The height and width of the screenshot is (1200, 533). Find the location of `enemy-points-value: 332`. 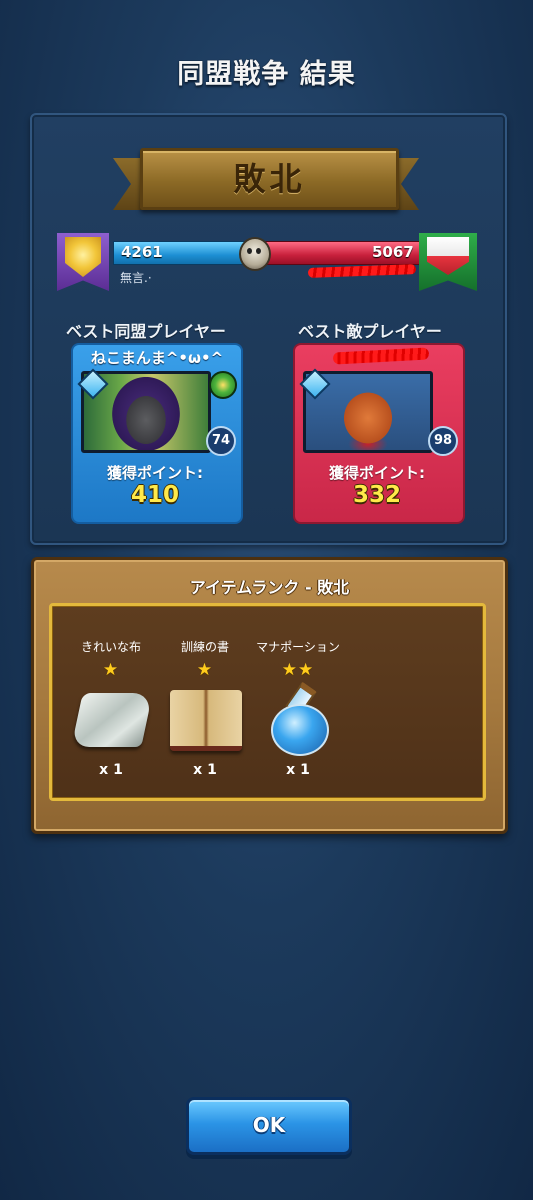

enemy-points-value: 332 is located at coordinates (376, 495).